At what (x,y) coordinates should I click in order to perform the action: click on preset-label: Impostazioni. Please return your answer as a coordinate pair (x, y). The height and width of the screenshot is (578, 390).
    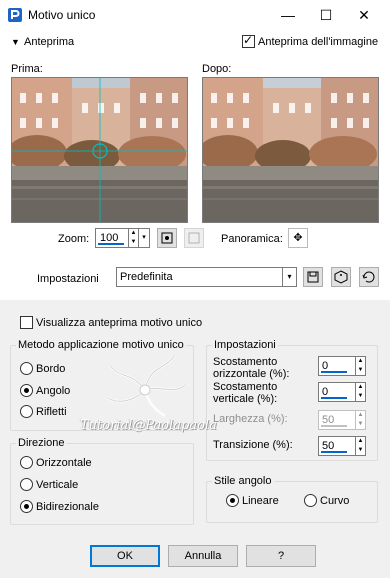
    Looking at the image, I should click on (68, 279).